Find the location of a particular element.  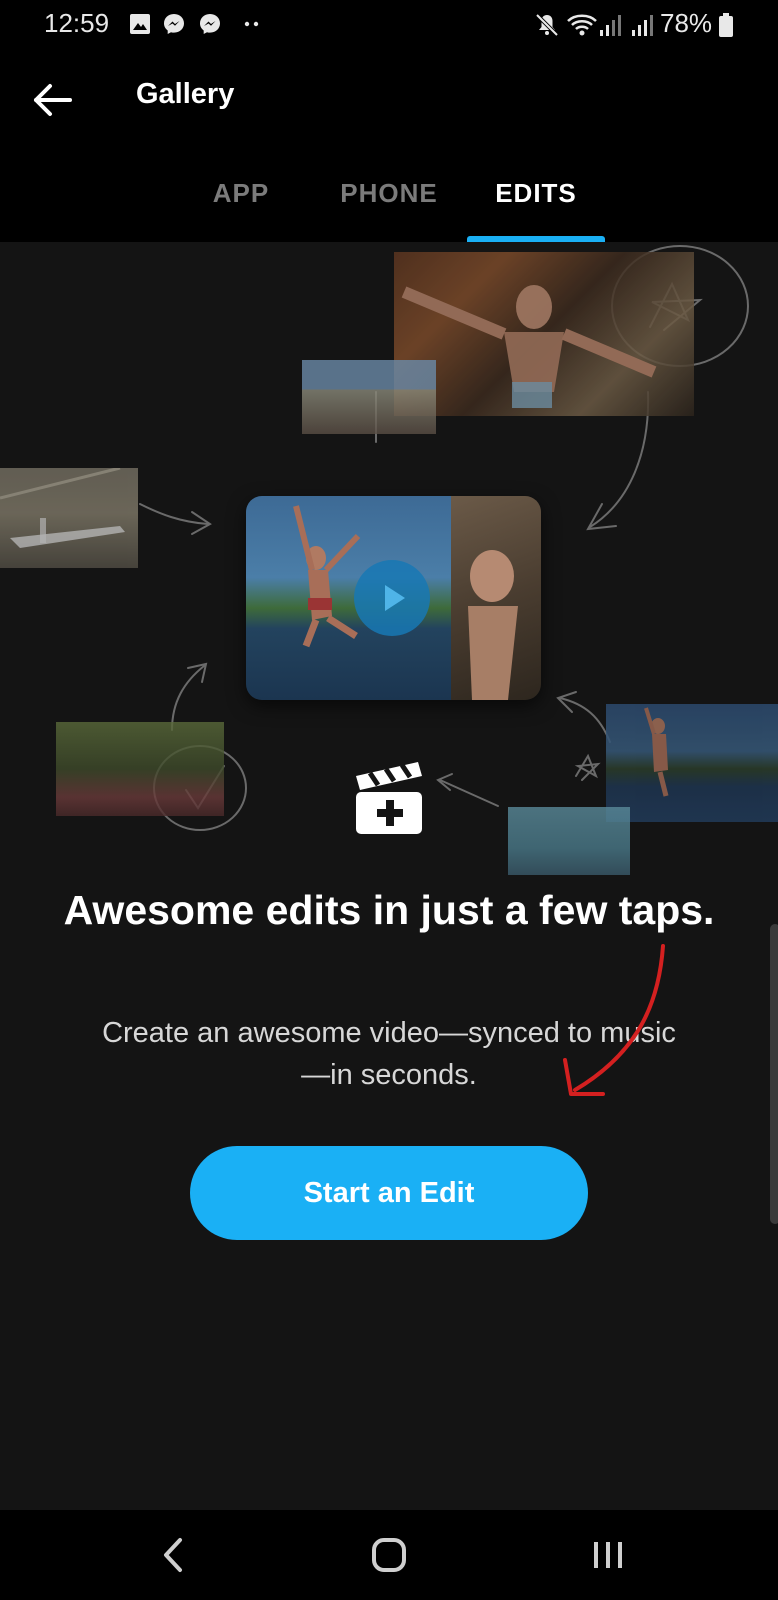

nav-home-button is located at coordinates (389, 1555).